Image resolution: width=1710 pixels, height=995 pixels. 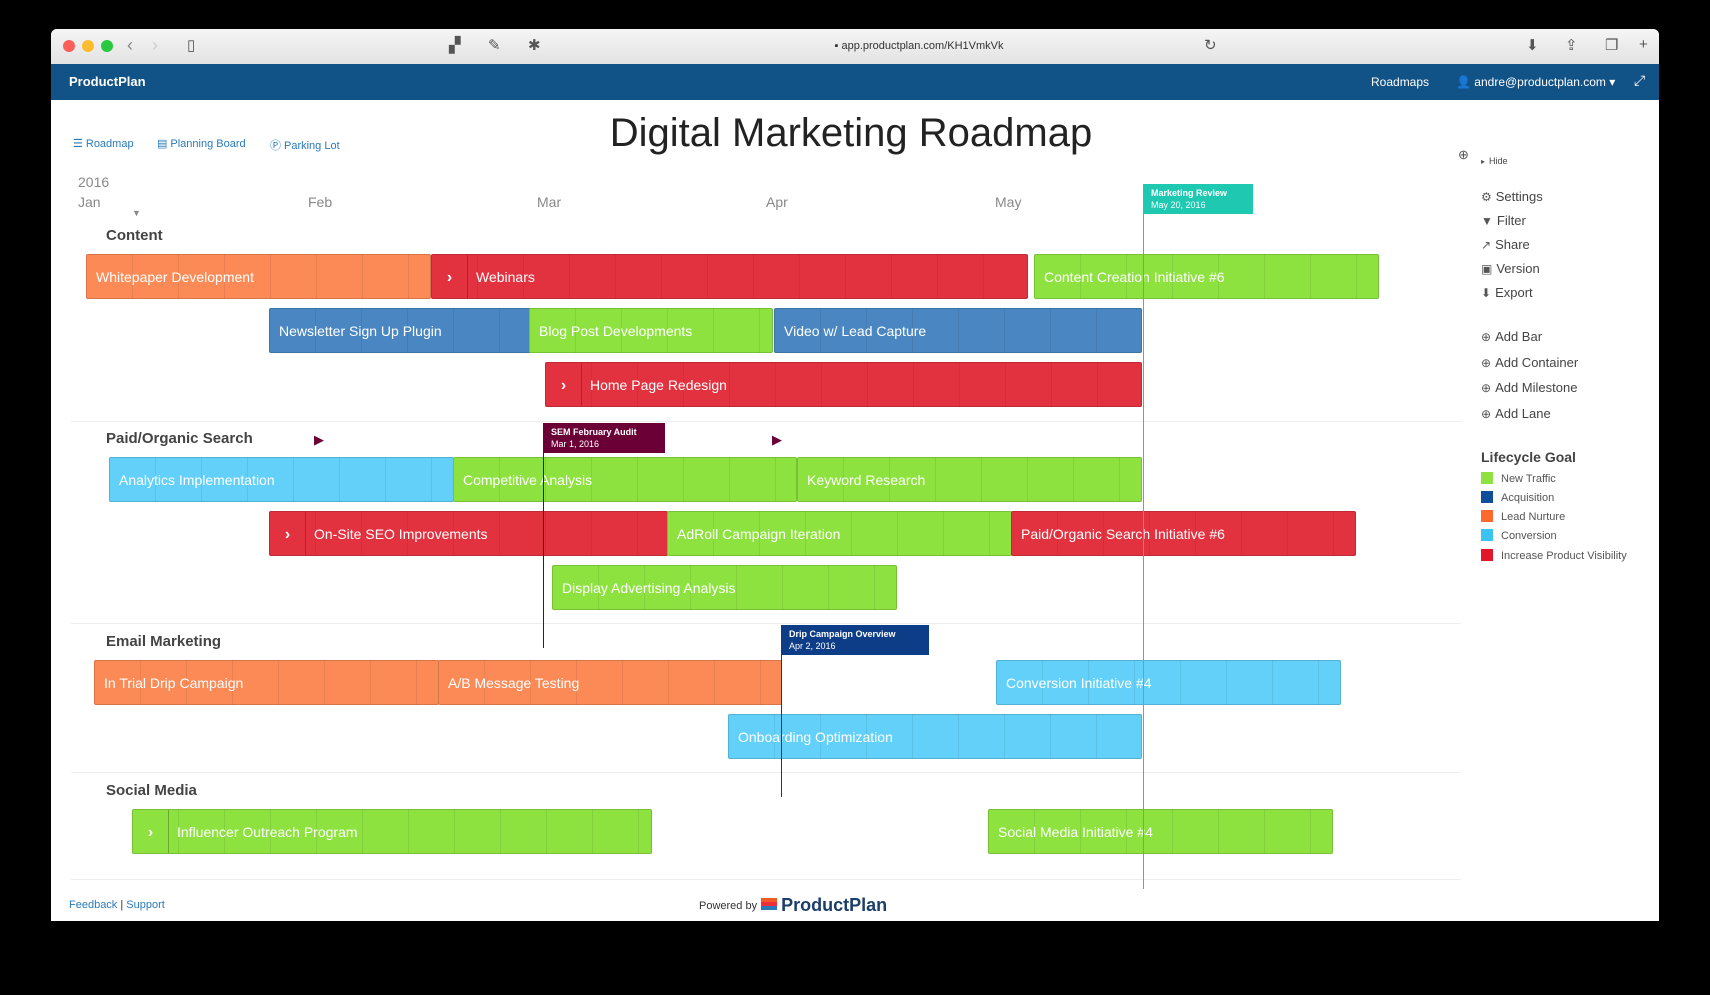 What do you see at coordinates (836, 46) in the screenshot?
I see `lock-icon: ▪` at bounding box center [836, 46].